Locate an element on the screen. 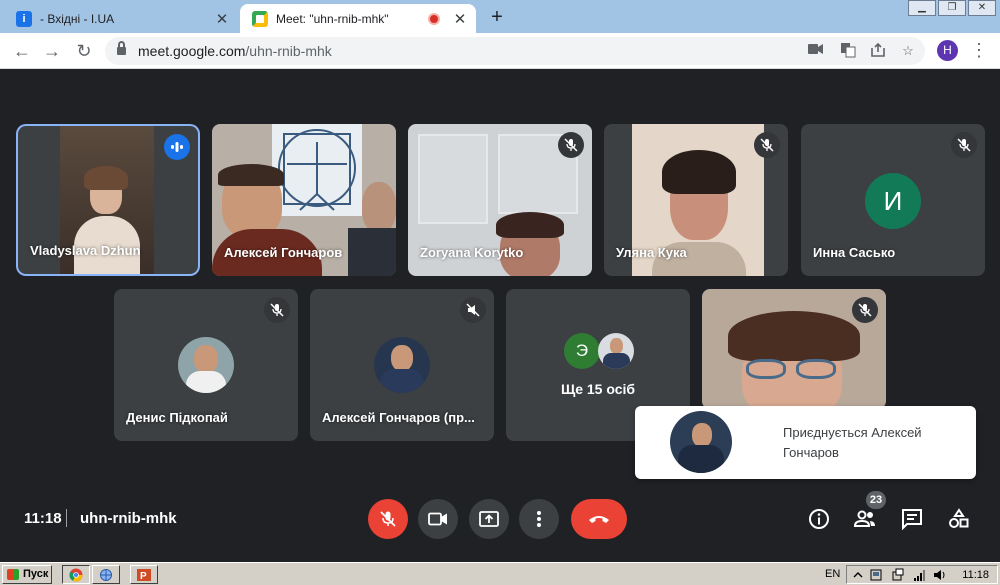  mic-off-icon is located at coordinates (388, 519).